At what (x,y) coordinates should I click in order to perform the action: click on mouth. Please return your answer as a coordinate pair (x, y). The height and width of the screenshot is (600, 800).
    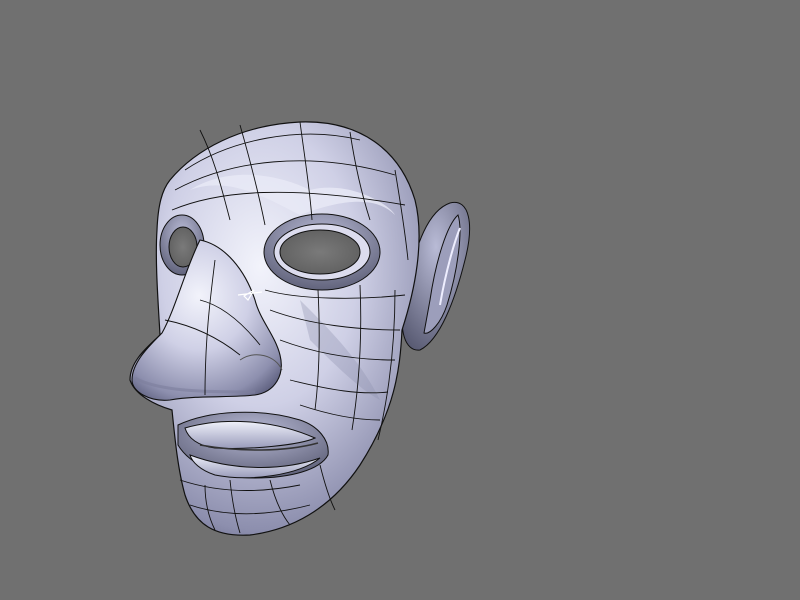
    Looking at the image, I should click on (253, 445).